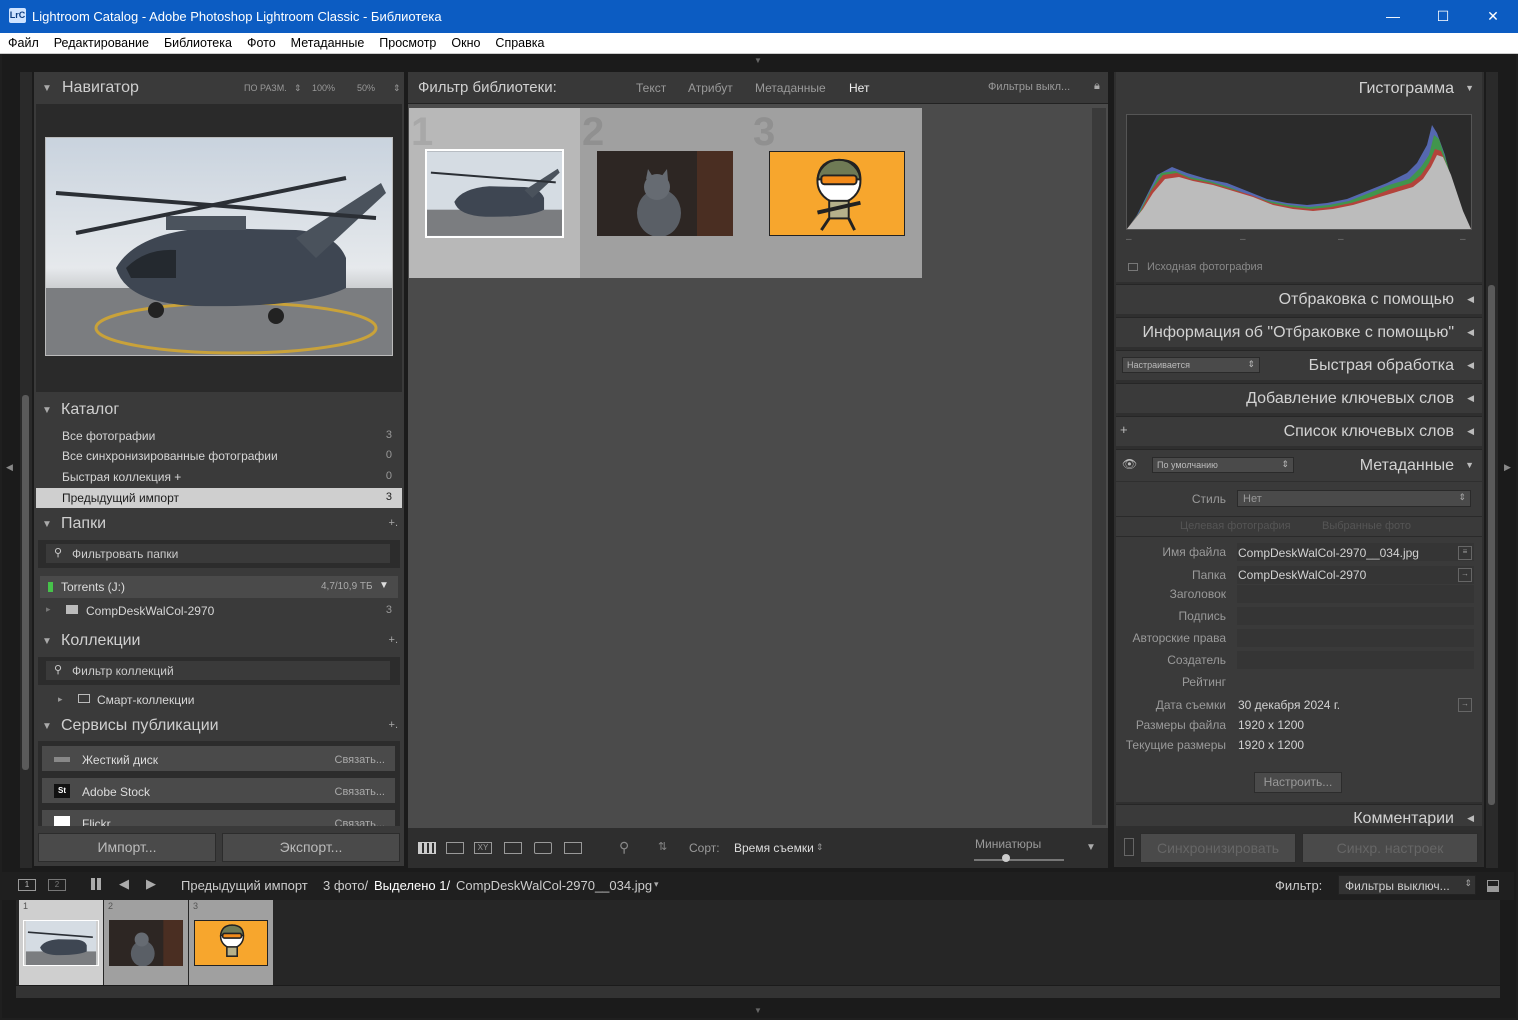 This screenshot has width=1518, height=1020. I want to click on collections-header: ▼ Коллекции +., so click(219, 641).